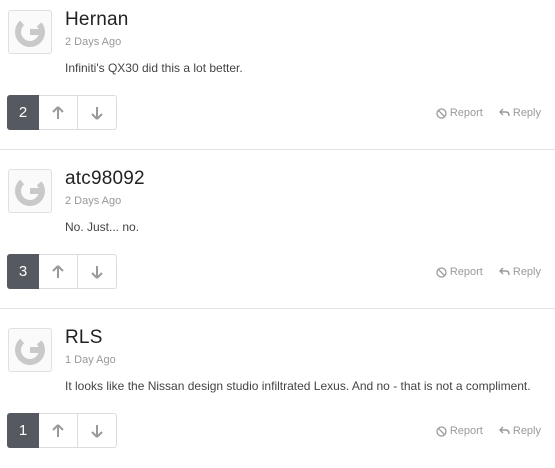 The width and height of the screenshot is (555, 468). What do you see at coordinates (23, 112) in the screenshot?
I see `vote-count: 2` at bounding box center [23, 112].